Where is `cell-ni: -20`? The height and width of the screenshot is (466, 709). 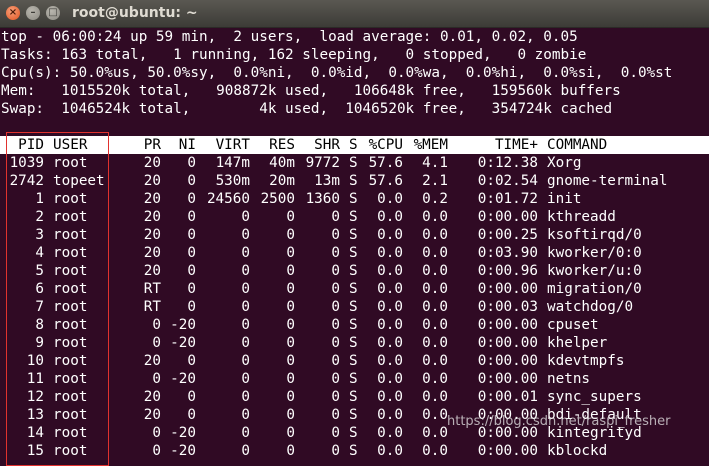 cell-ni: -20 is located at coordinates (183, 379).